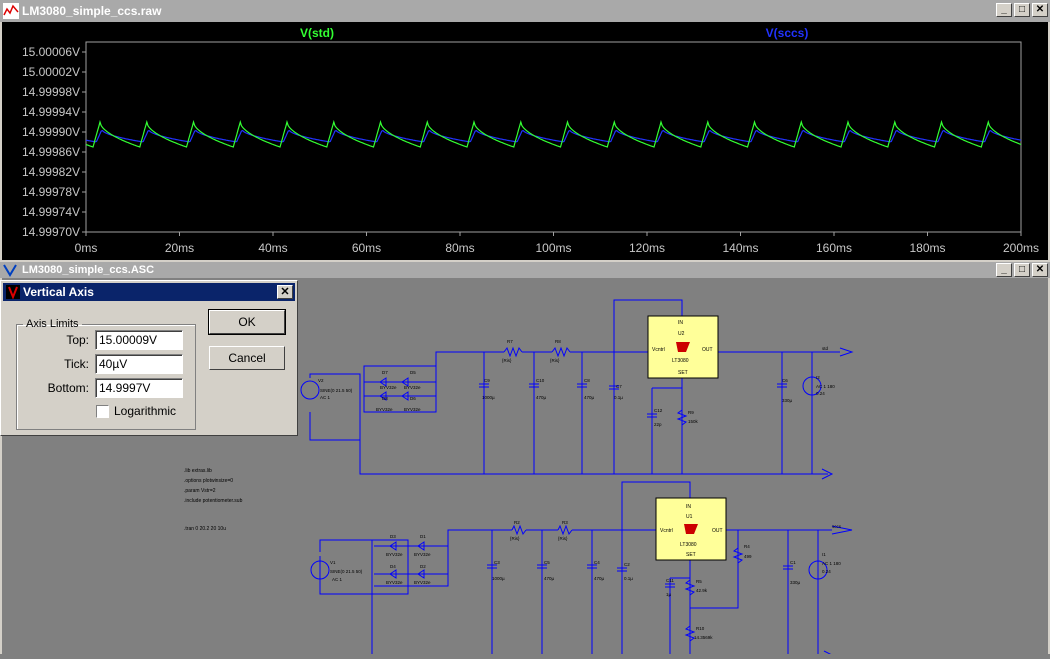 This screenshot has height=659, width=1050. I want to click on tick-input, so click(139, 364).